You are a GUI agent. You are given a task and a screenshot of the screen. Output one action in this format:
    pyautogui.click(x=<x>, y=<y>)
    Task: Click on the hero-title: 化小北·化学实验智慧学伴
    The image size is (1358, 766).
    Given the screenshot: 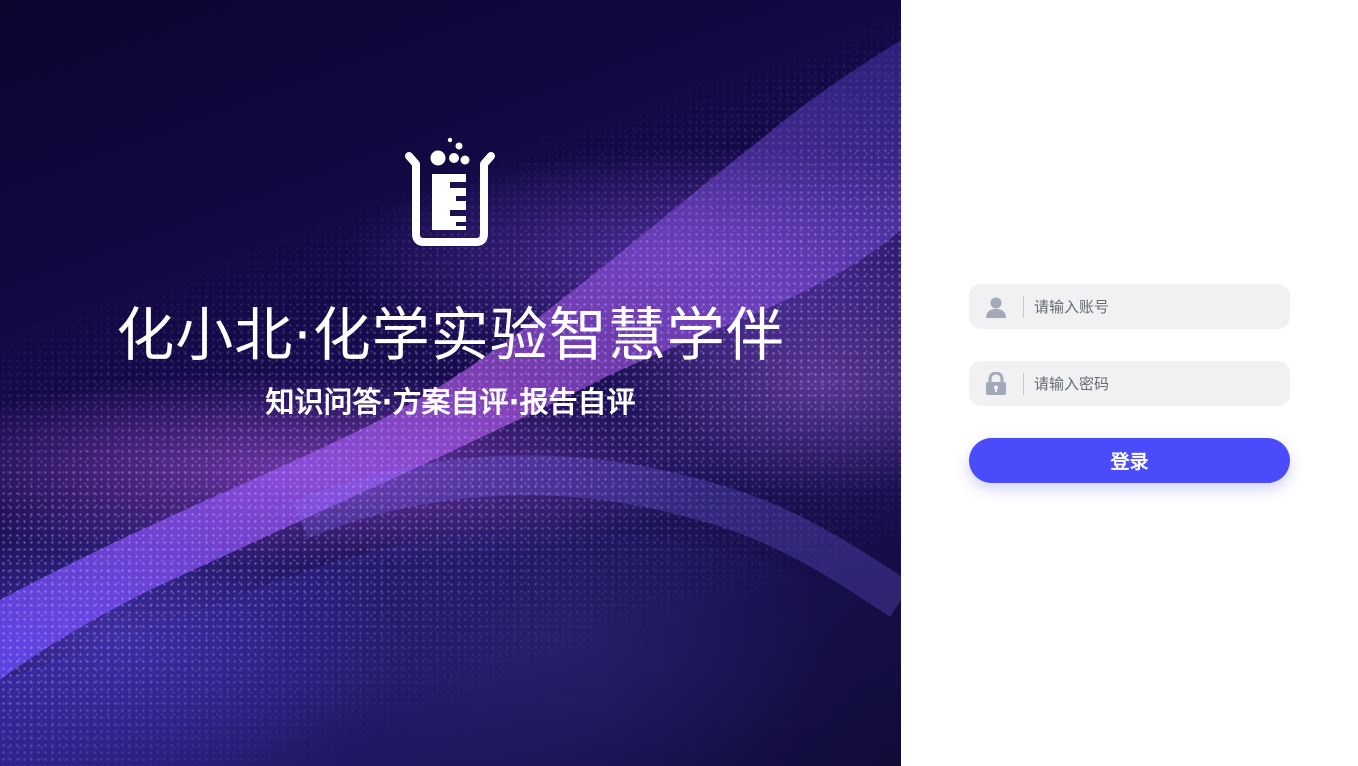 What is the action you would take?
    pyautogui.click(x=450, y=335)
    